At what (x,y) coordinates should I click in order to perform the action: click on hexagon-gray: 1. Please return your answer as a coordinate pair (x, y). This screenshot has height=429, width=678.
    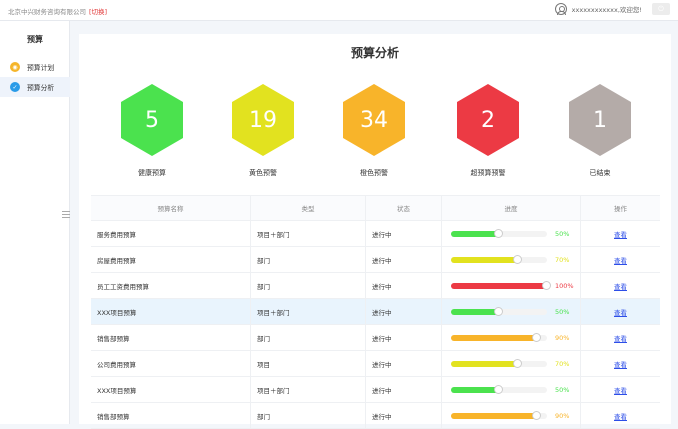
    Looking at the image, I should click on (600, 120).